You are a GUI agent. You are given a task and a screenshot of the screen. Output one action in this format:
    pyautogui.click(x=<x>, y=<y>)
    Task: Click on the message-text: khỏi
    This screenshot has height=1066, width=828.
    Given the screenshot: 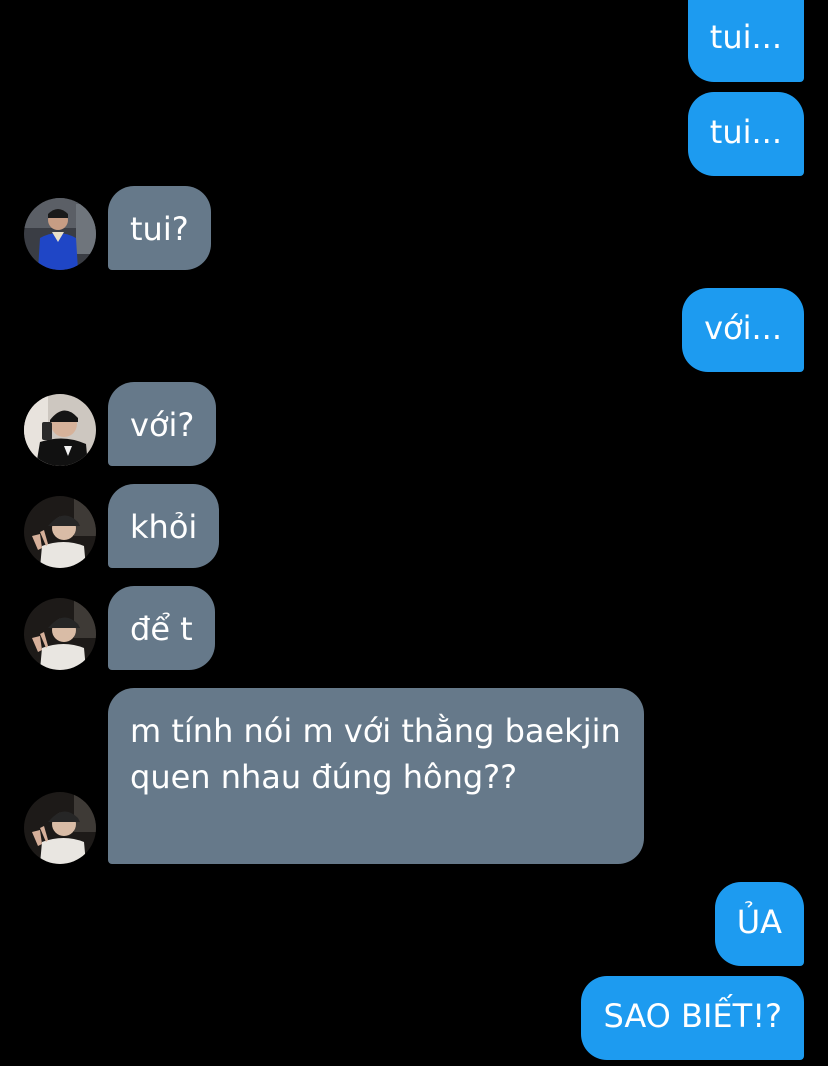 What is the action you would take?
    pyautogui.click(x=164, y=527)
    